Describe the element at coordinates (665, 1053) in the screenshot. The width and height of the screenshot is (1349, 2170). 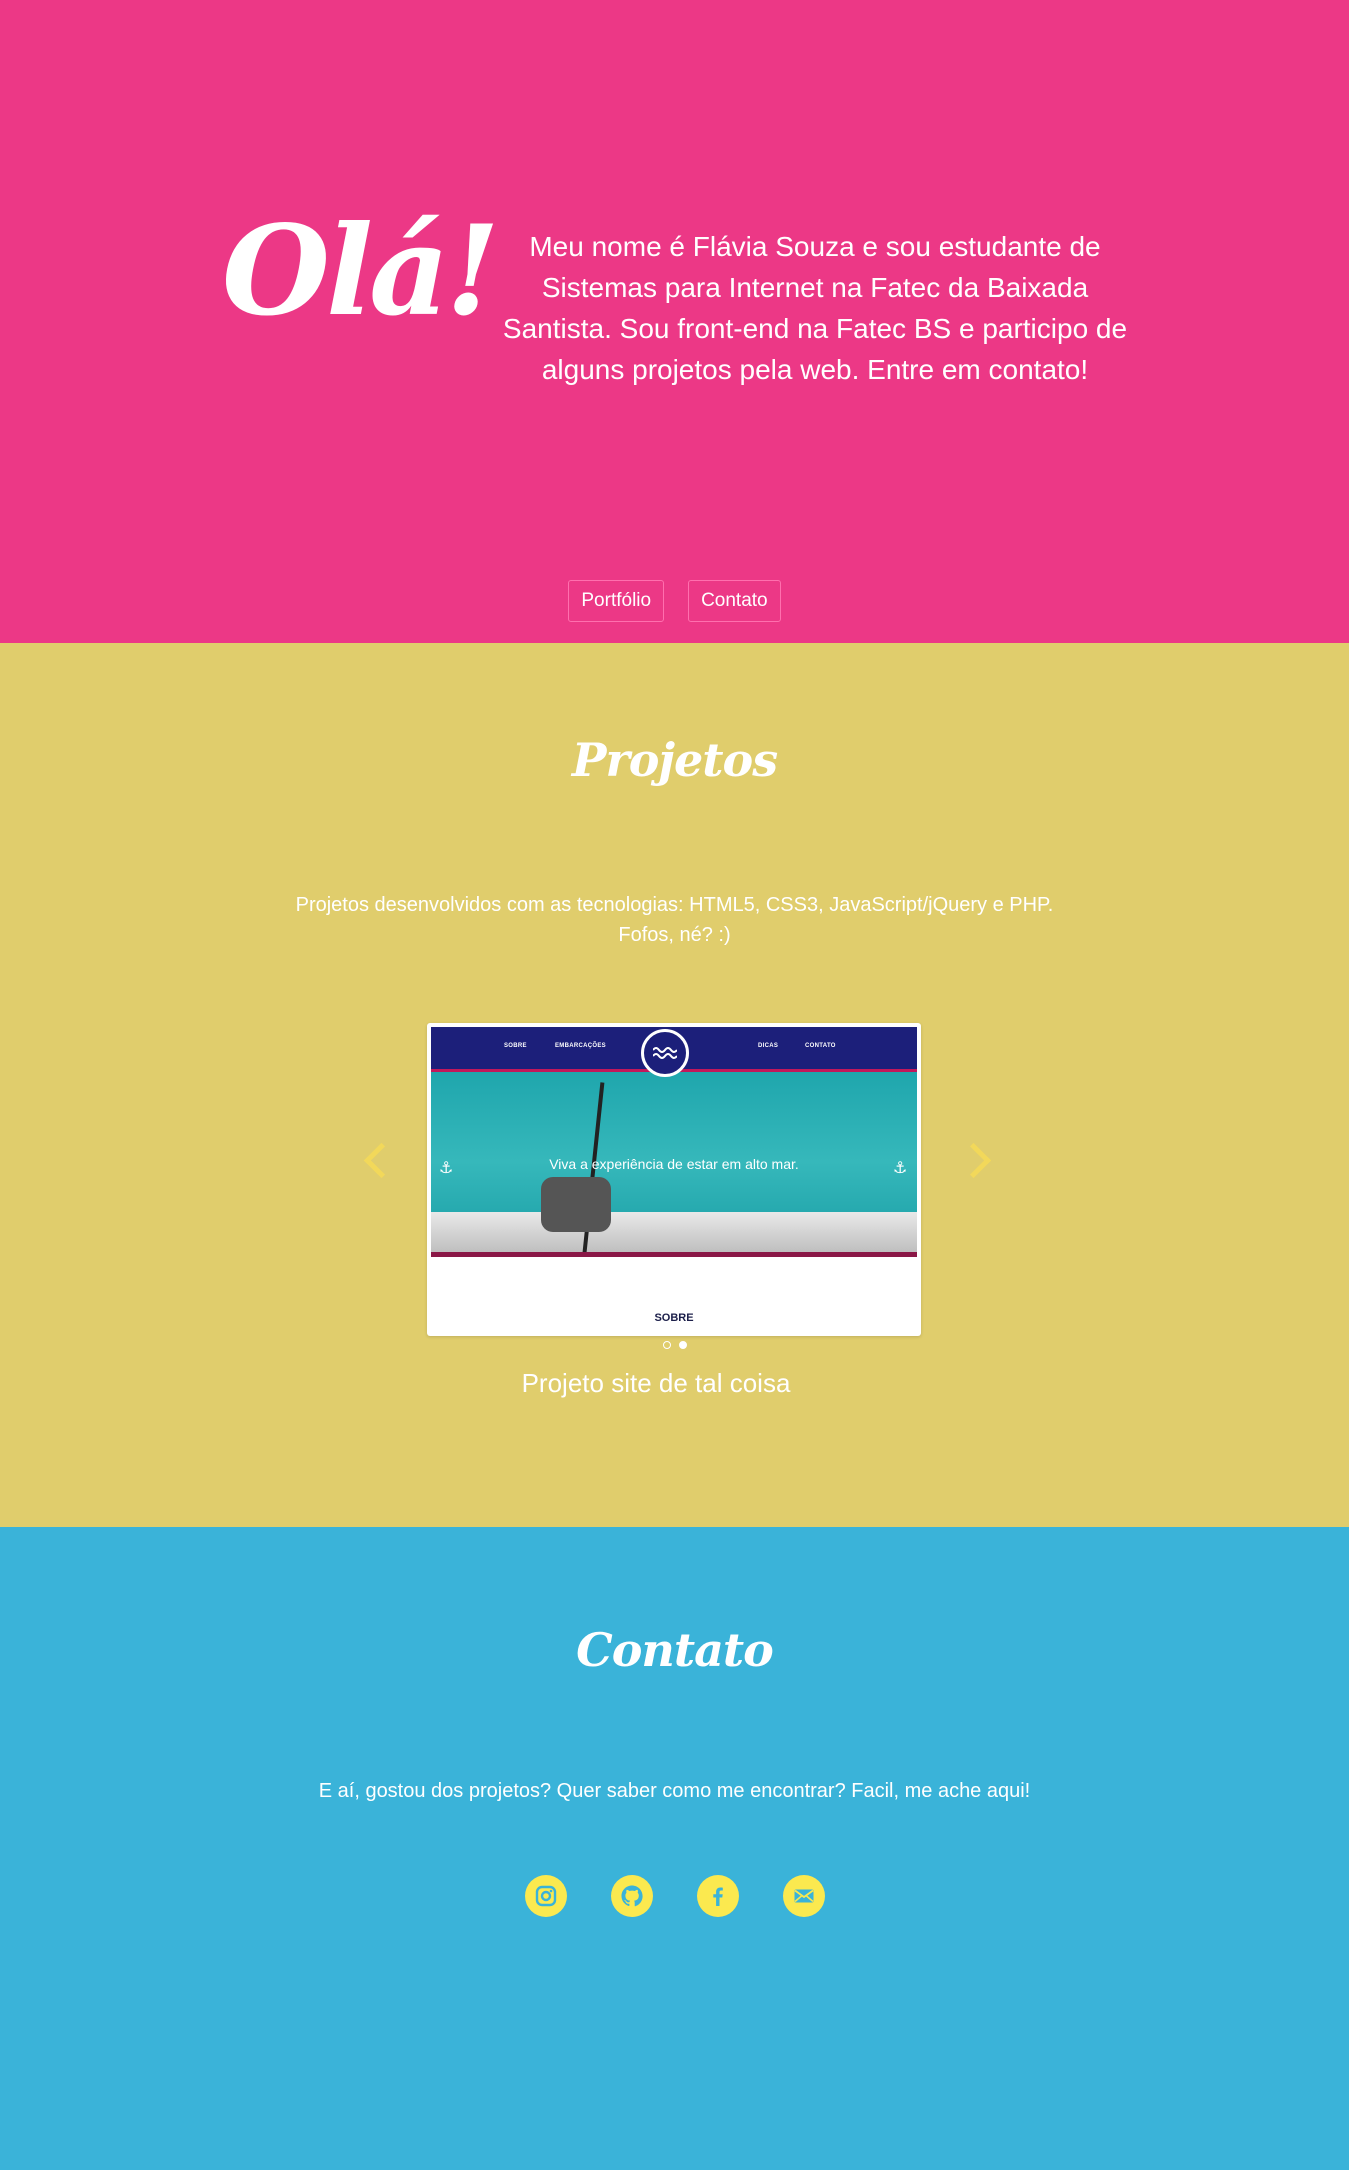
I see `porthole-logo-icon` at that location.